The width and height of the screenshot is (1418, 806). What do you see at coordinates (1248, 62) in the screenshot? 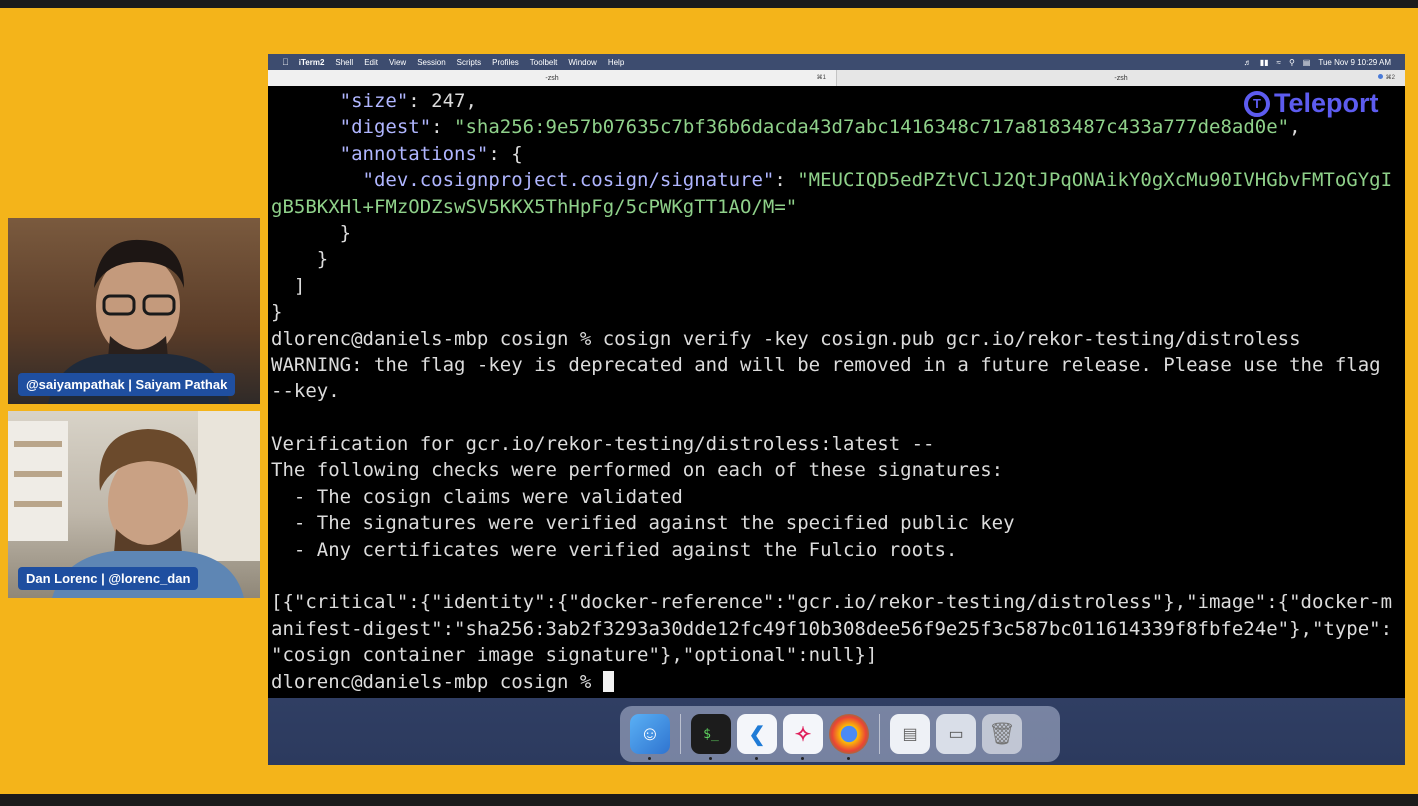
I see `sound-icon: ♬` at bounding box center [1248, 62].